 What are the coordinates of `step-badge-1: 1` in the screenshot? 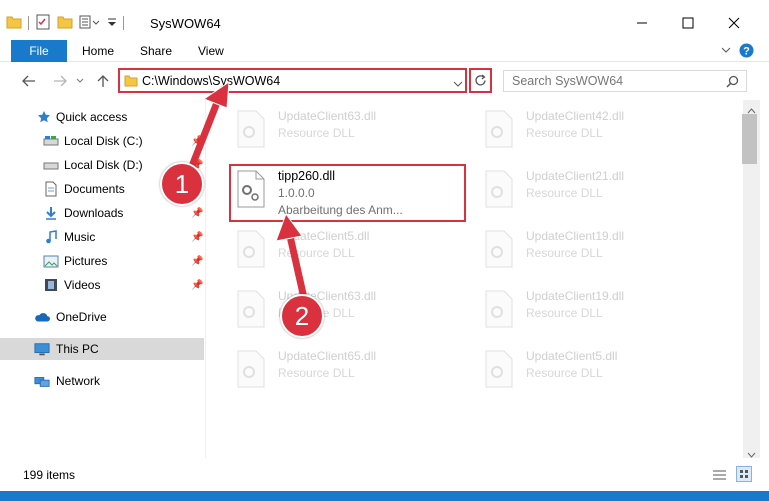 It's located at (182, 184).